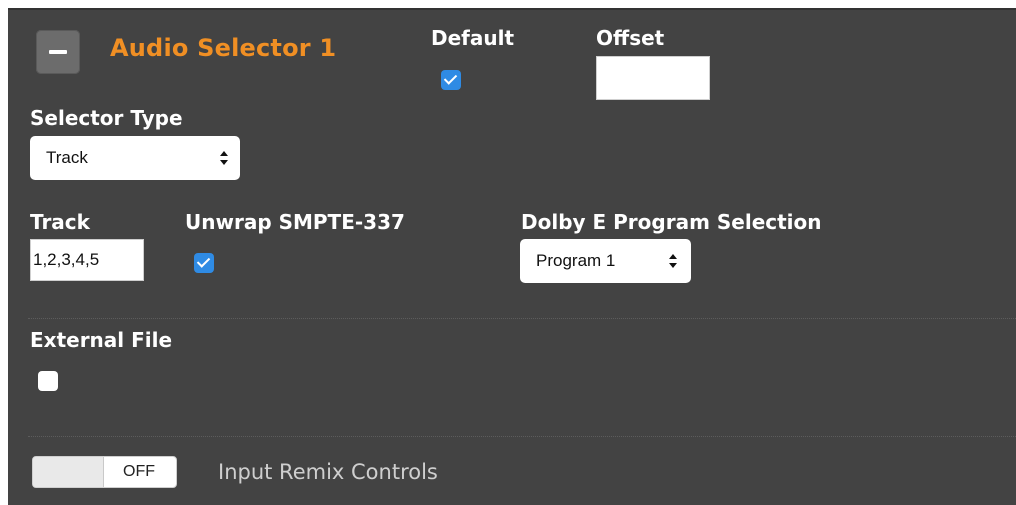  What do you see at coordinates (48, 381) in the screenshot?
I see `external-file-checkbox` at bounding box center [48, 381].